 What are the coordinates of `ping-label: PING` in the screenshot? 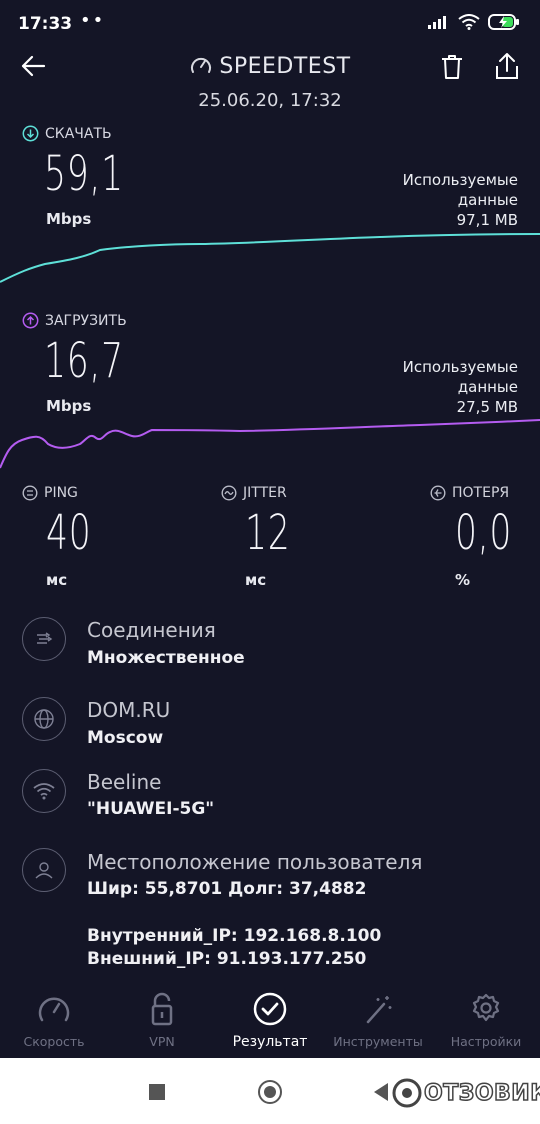 It's located at (50, 493).